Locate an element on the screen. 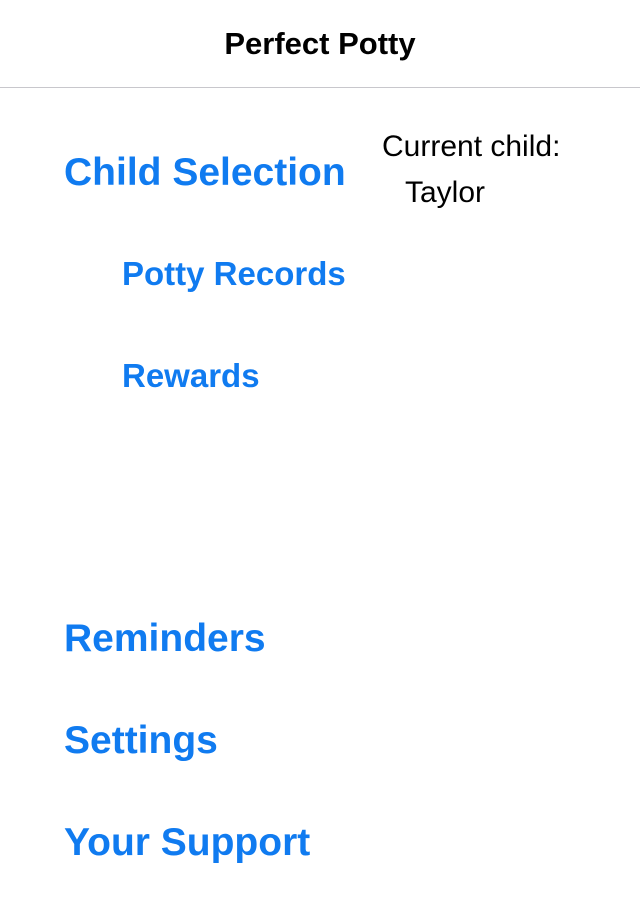 The width and height of the screenshot is (640, 920). reminders-link: Reminders is located at coordinates (165, 639).